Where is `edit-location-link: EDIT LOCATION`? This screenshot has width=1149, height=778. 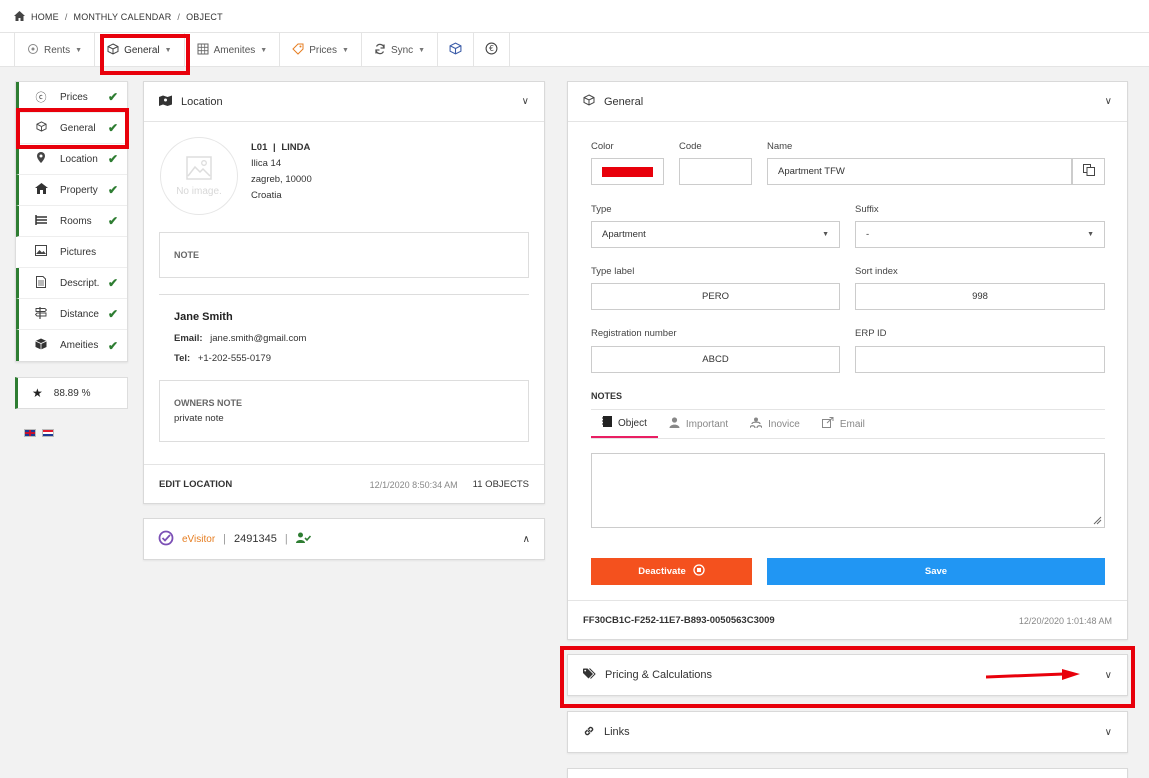 edit-location-link: EDIT LOCATION is located at coordinates (195, 484).